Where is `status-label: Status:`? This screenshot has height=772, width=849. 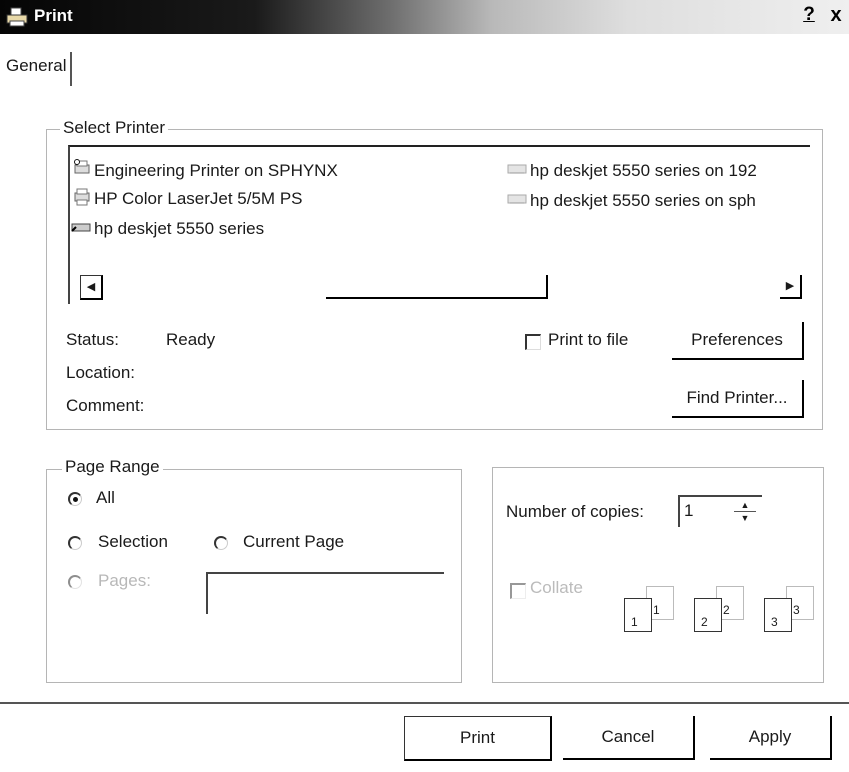 status-label: Status: is located at coordinates (92, 339).